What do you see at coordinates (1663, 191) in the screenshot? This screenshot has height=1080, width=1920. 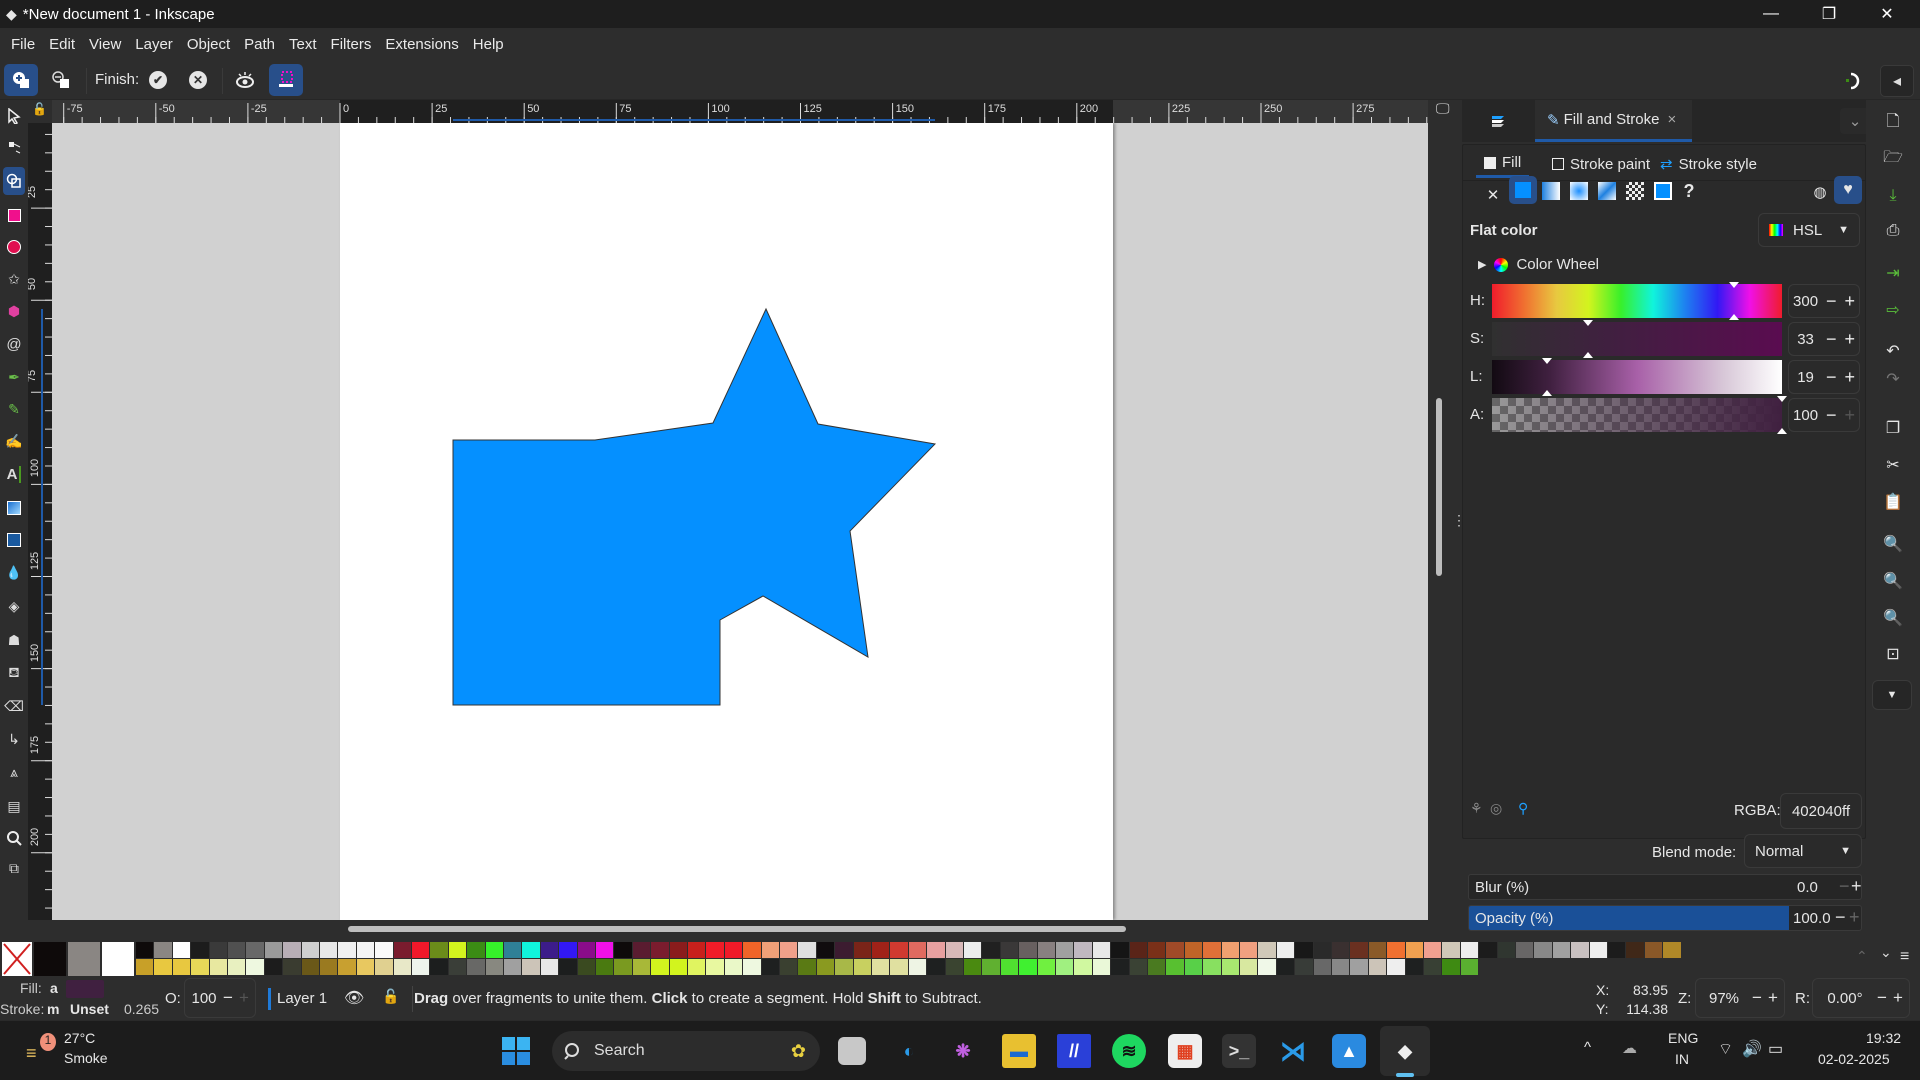 I see `paint-swatch-button` at bounding box center [1663, 191].